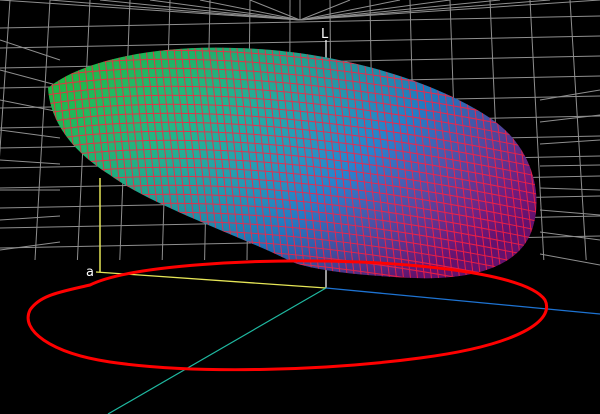 The height and width of the screenshot is (414, 600). I want to click on diagonal-axis-line, so click(217, 350).